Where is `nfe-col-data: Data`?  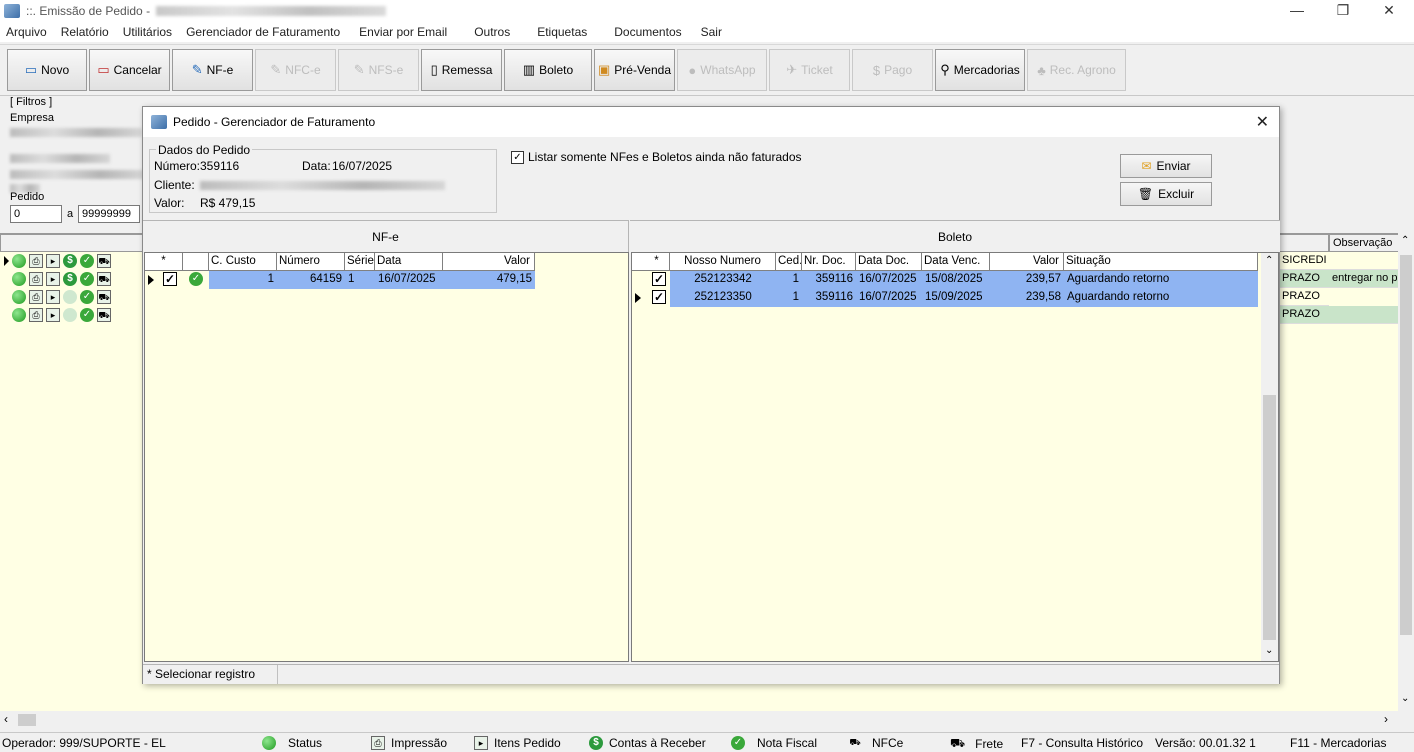 nfe-col-data: Data is located at coordinates (409, 262).